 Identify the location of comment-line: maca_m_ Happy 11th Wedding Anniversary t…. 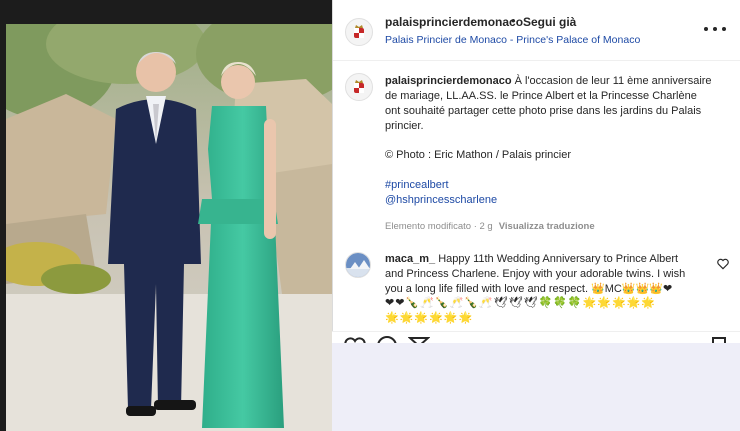
(532, 259).